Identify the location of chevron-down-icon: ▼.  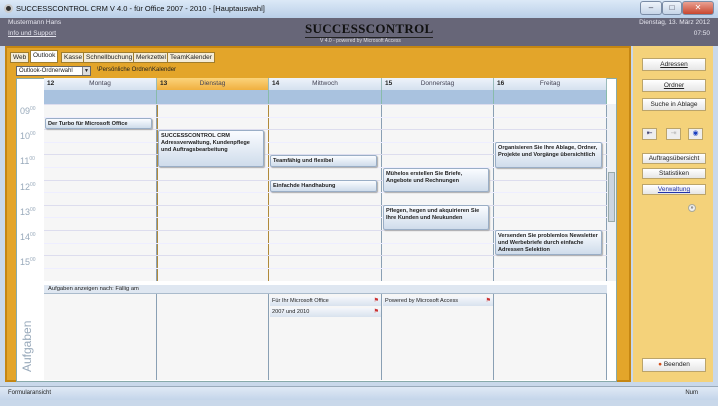
(86, 71).